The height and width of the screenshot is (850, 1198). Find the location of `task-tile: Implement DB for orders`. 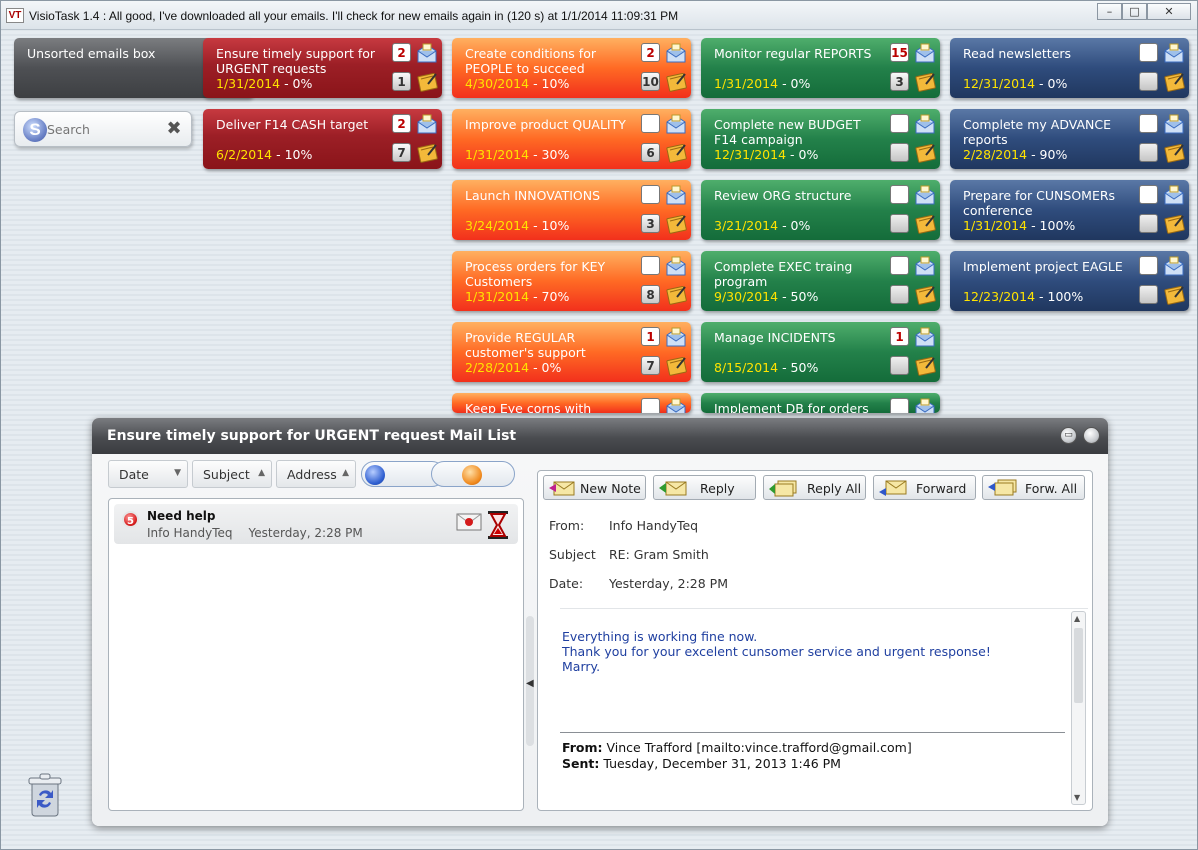

task-tile: Implement DB for orders is located at coordinates (820, 403).